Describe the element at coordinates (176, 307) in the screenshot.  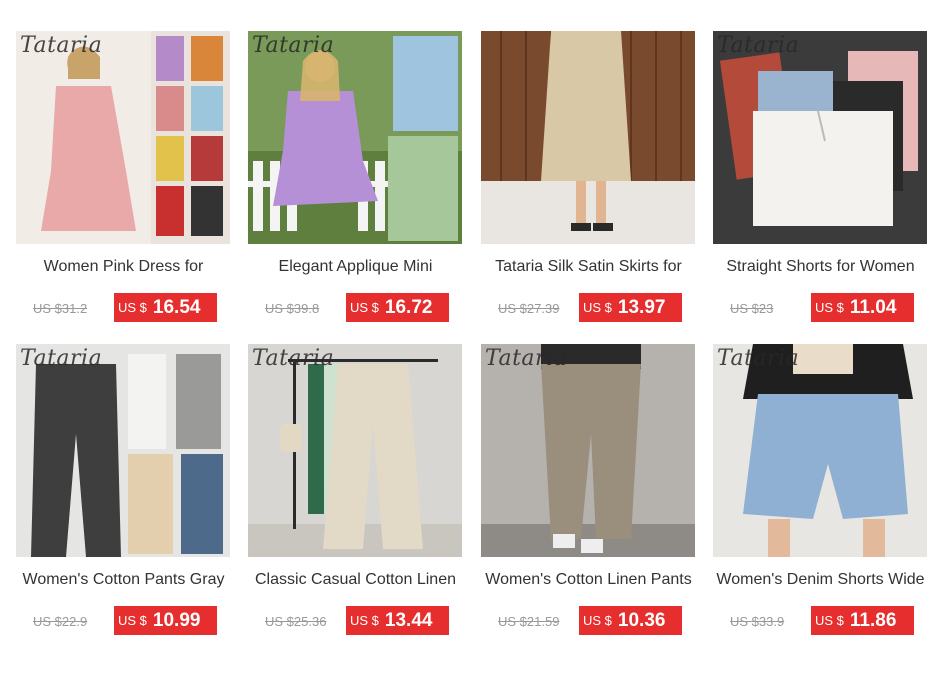
I see `sale-price: 16.54` at that location.